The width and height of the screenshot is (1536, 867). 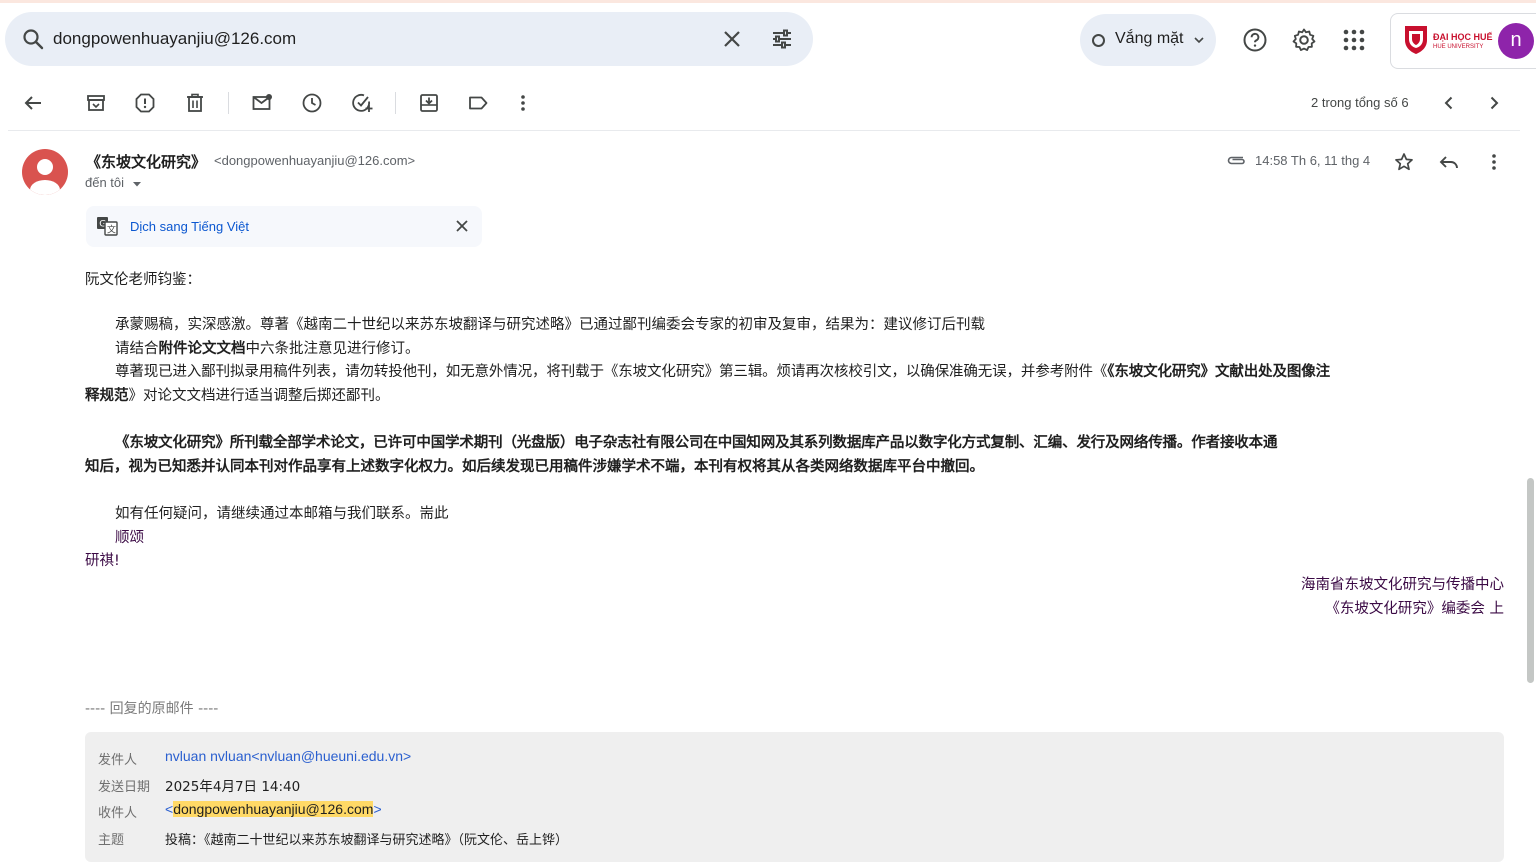 I want to click on status-circle-icon, so click(x=1098, y=40).